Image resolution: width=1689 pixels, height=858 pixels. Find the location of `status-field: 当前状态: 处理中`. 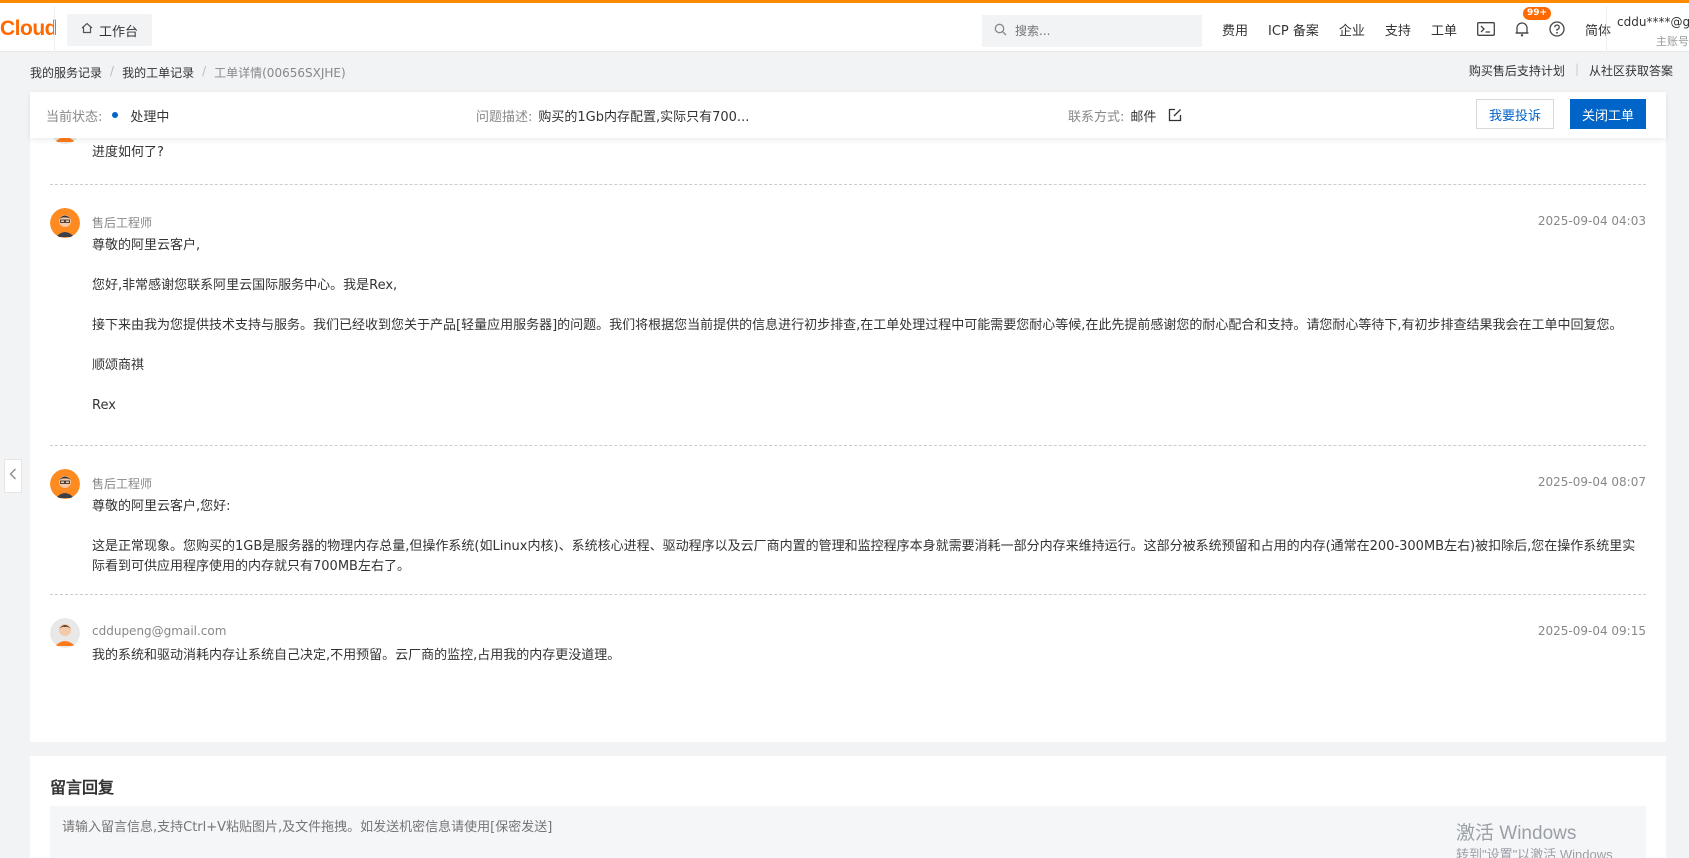

status-field: 当前状态: 处理中 is located at coordinates (107, 115).